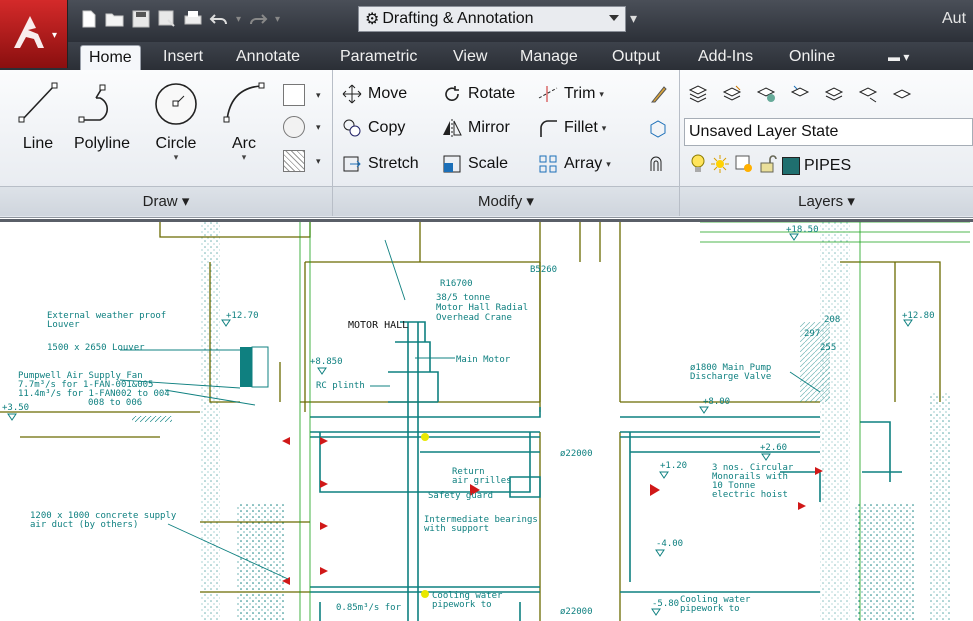  Describe the element at coordinates (791, 166) in the screenshot. I see `layer-color-swatch` at that location.